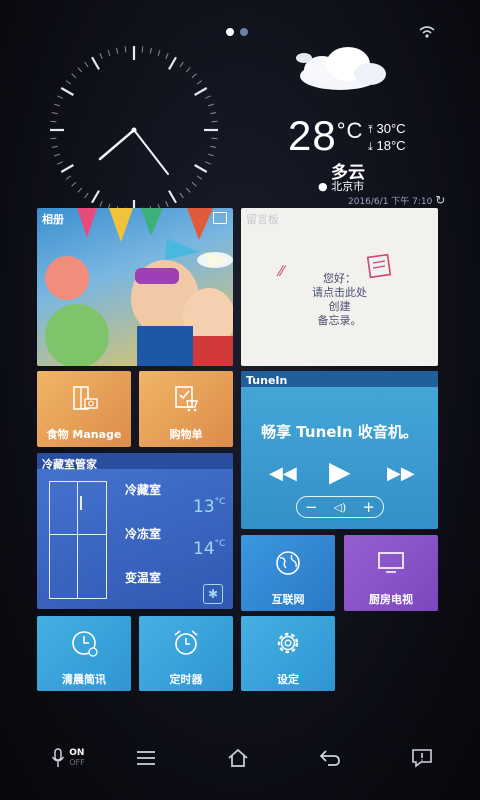  Describe the element at coordinates (84, 679) in the screenshot. I see `morning-news-label: 清晨简讯` at that location.